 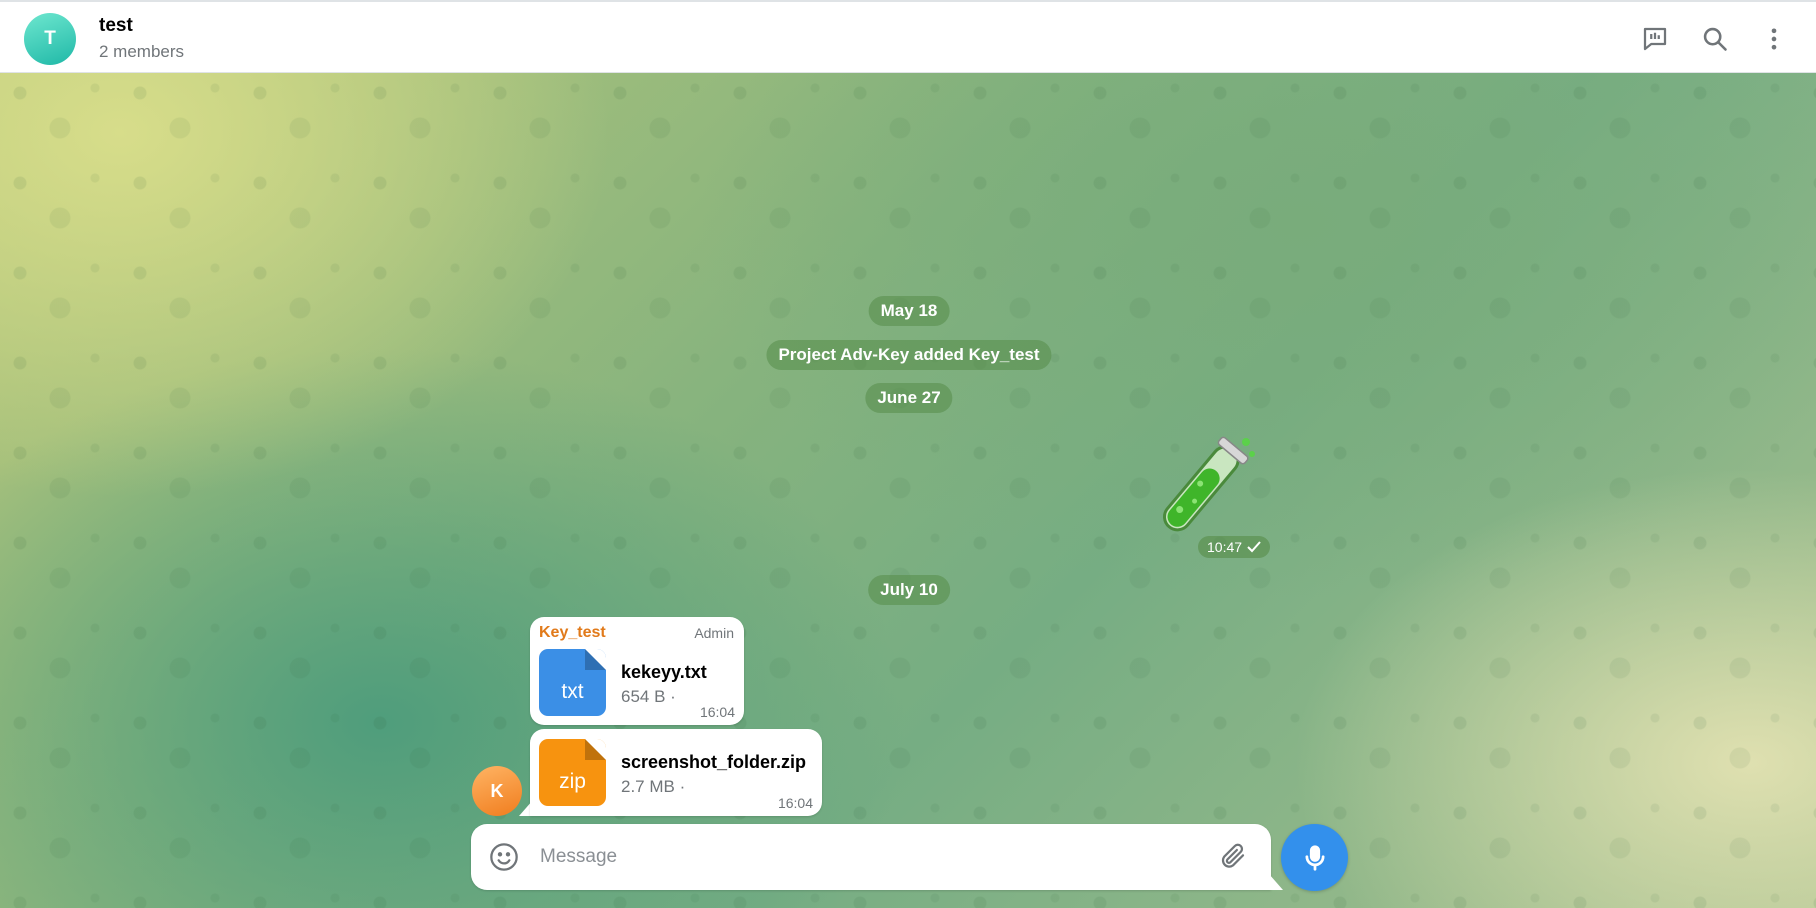 What do you see at coordinates (1254, 547) in the screenshot?
I see `check-icon` at bounding box center [1254, 547].